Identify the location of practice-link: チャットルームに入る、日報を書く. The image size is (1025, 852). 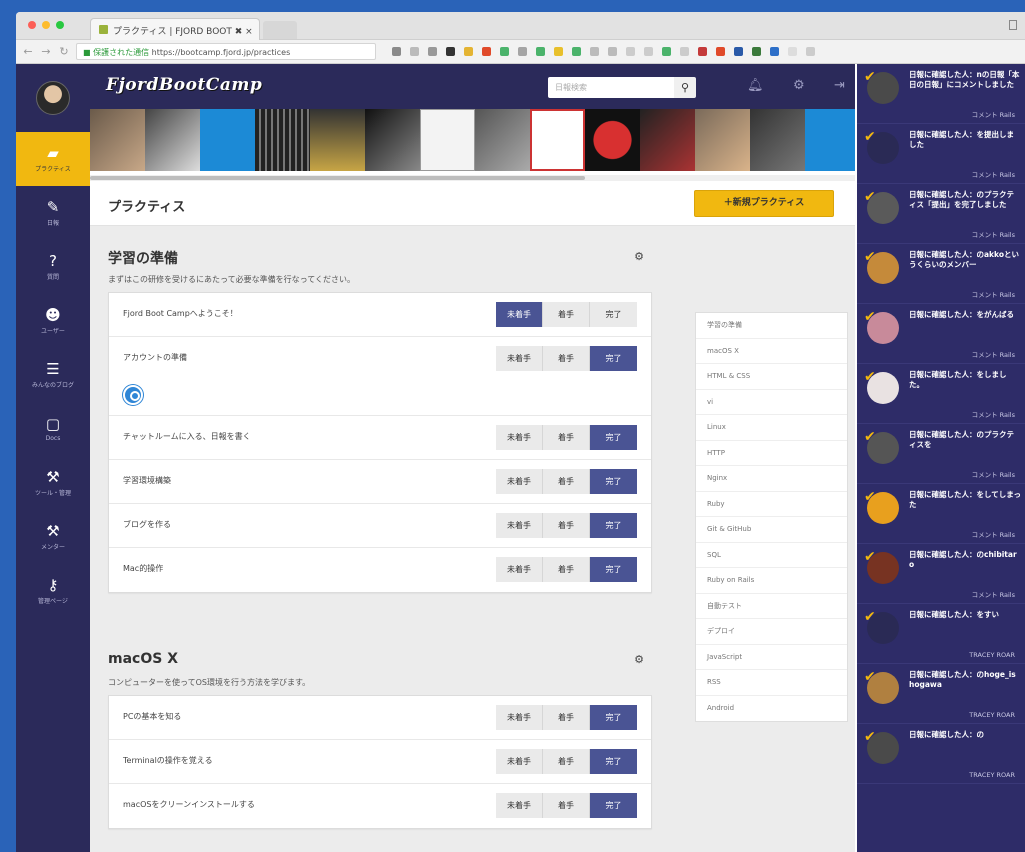
(187, 436).